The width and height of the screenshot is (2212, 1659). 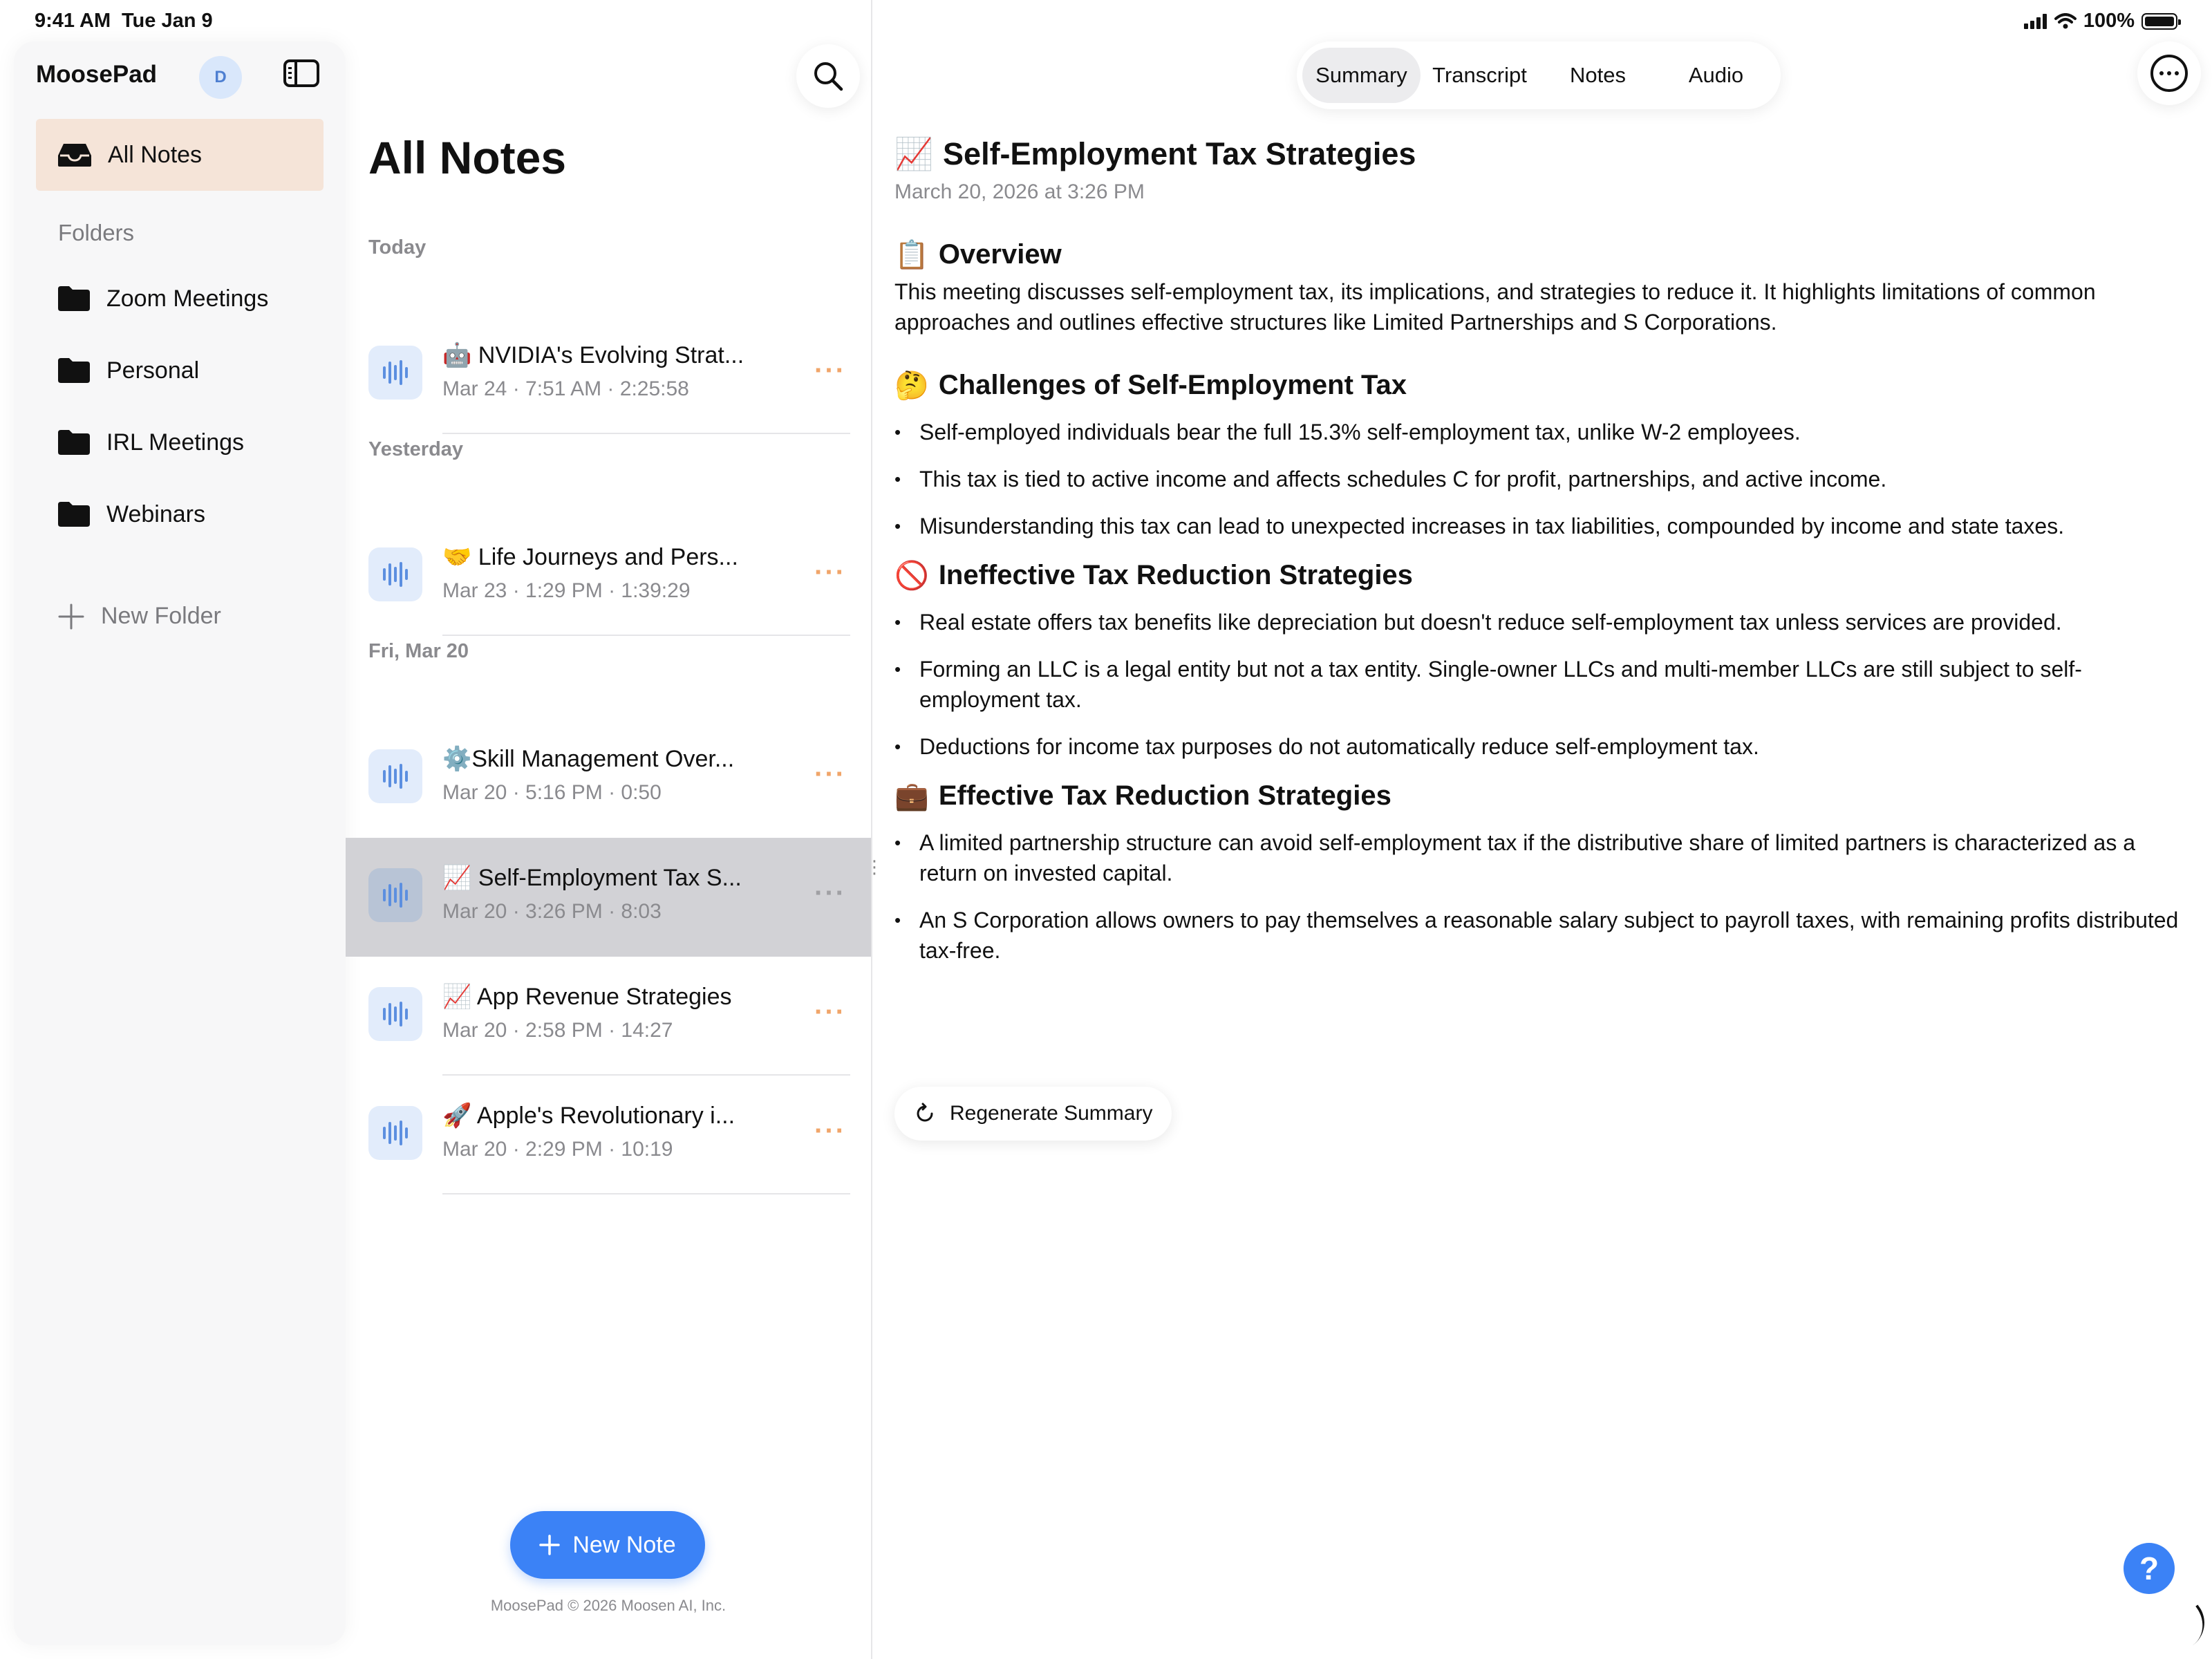 What do you see at coordinates (187, 298) in the screenshot?
I see `folder-label: Zoom Meetings` at bounding box center [187, 298].